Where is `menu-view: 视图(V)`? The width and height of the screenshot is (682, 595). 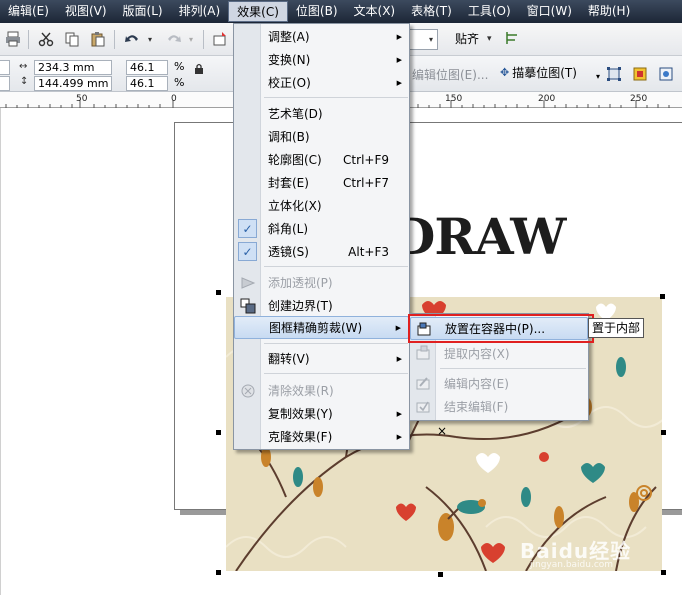 menu-view: 视图(V) is located at coordinates (86, 11).